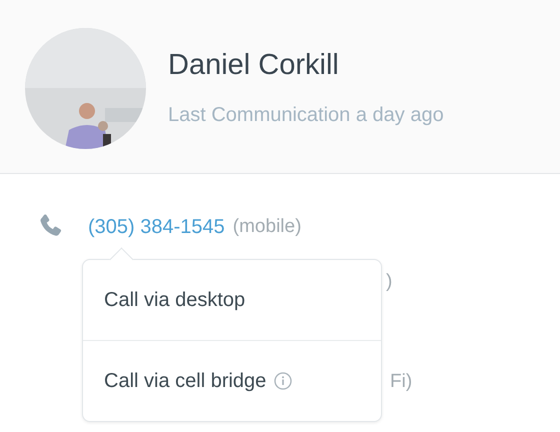  I want to click on phone-type: (mobile), so click(267, 227).